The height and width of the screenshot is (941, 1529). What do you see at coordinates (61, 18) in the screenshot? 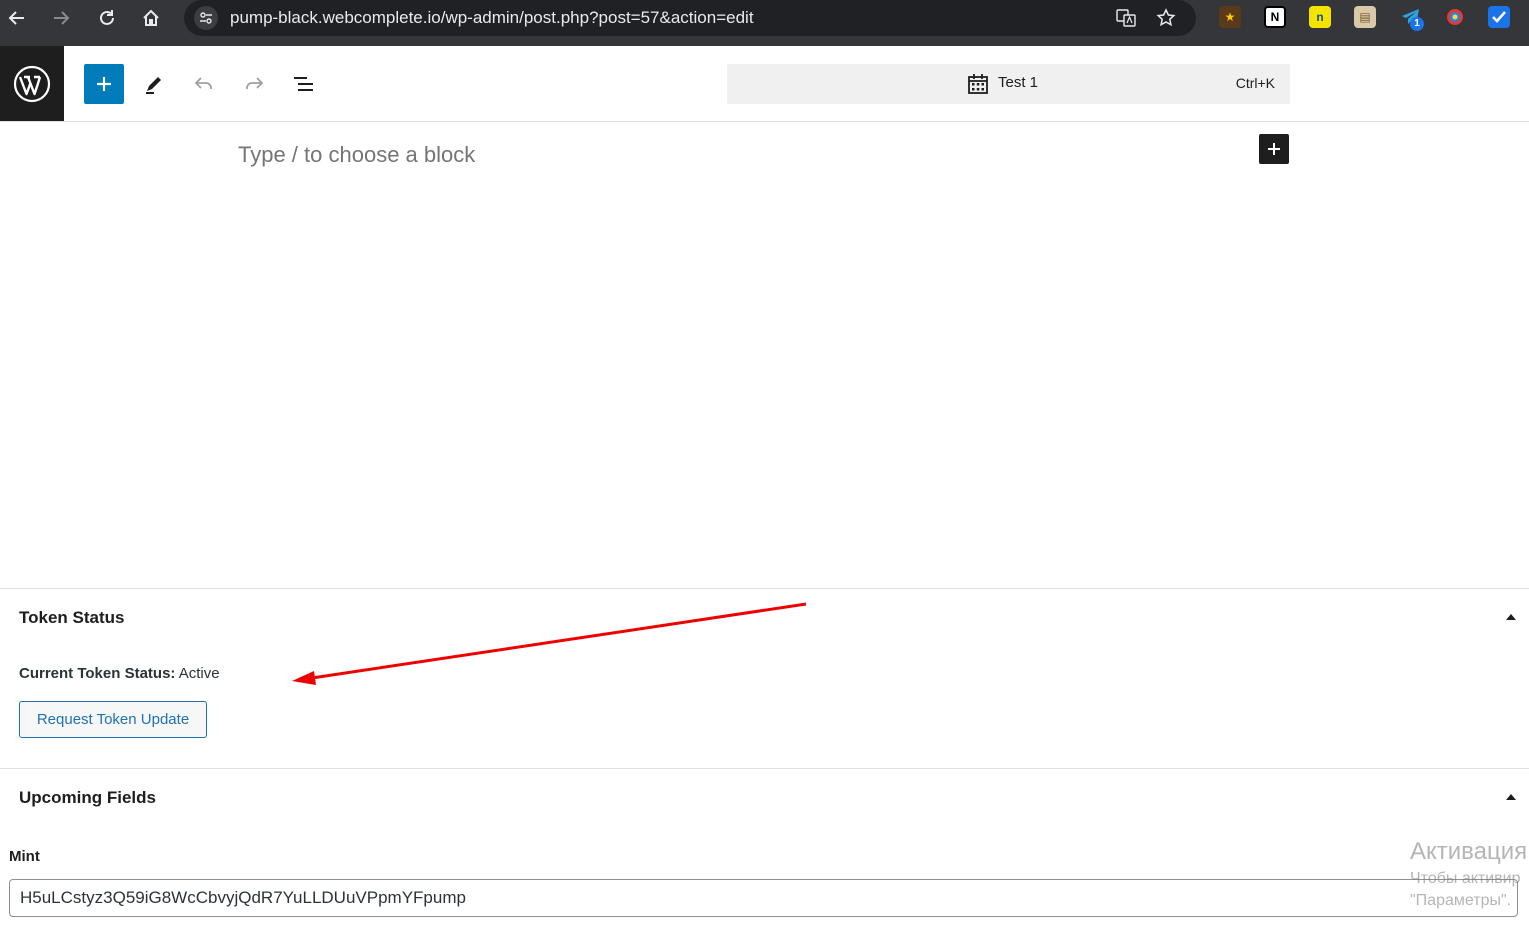
I see `forward-icon` at bounding box center [61, 18].